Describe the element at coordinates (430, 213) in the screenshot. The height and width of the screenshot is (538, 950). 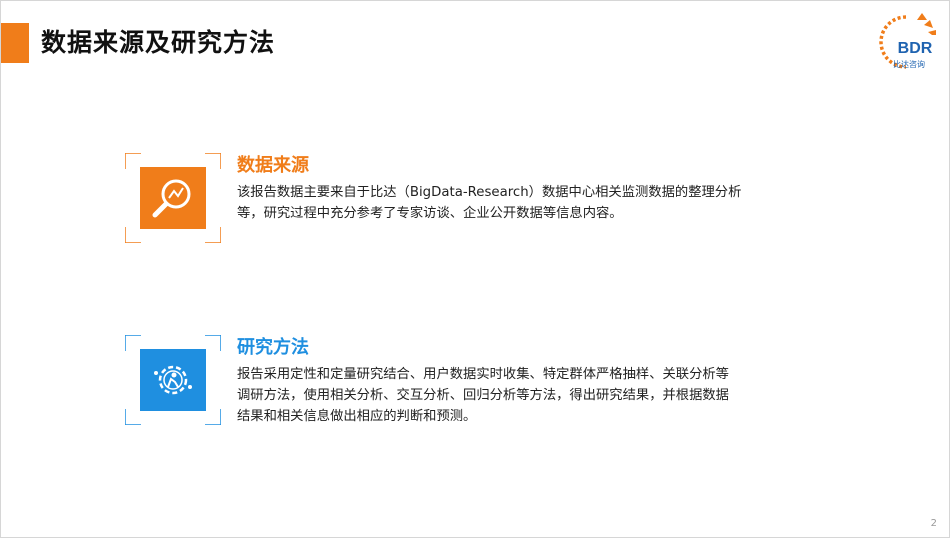
I see `text-line: 等，研究过程中充分参考了专家访谈、企业公开数据等信息内容。` at that location.